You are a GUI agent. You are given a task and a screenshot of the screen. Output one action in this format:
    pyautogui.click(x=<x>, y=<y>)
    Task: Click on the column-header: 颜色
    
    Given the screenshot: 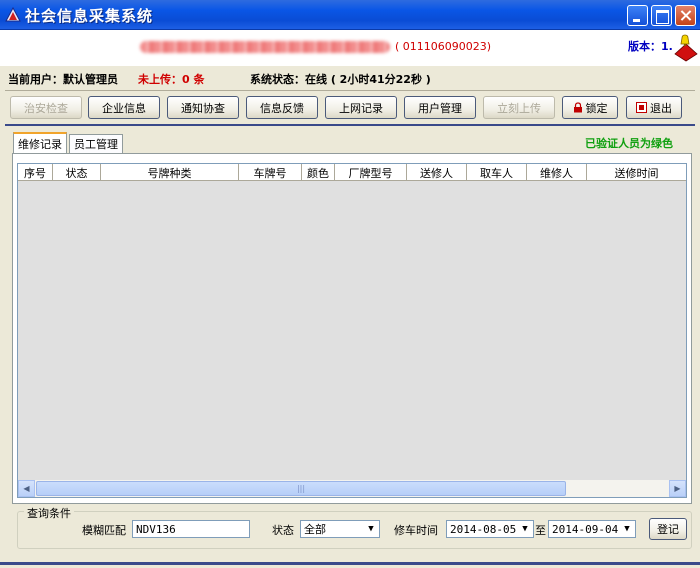 What is the action you would take?
    pyautogui.click(x=318, y=172)
    